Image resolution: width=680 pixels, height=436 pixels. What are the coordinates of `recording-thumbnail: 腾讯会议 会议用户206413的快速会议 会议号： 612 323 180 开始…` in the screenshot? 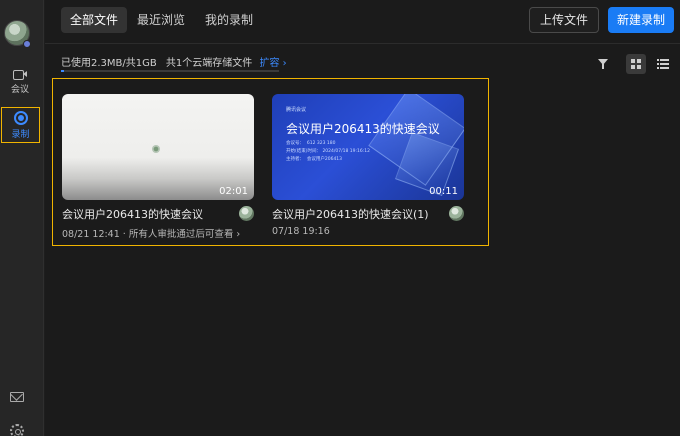 It's located at (368, 147).